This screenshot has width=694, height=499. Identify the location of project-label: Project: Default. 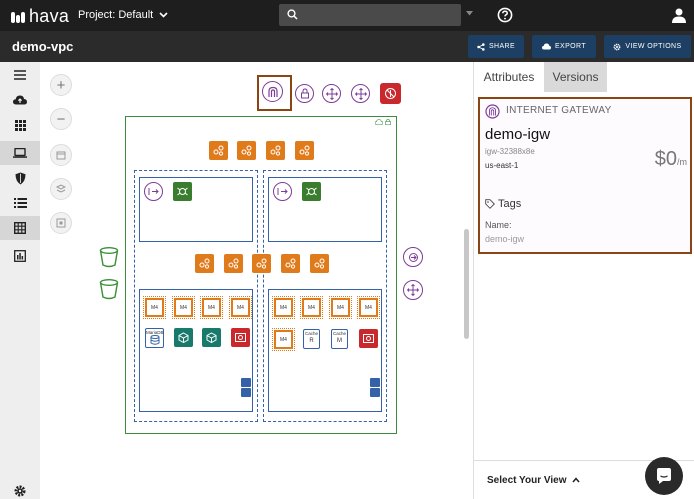
(116, 15).